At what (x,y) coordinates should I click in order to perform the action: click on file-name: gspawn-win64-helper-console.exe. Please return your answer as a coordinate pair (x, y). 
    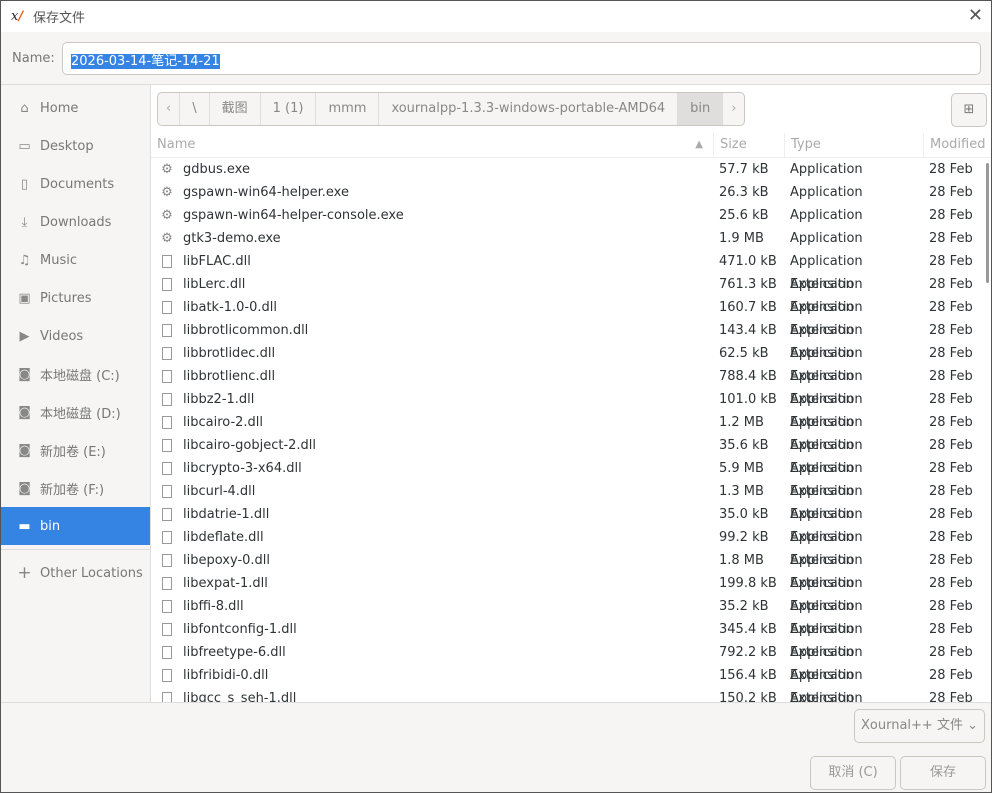
    Looking at the image, I should click on (293, 215).